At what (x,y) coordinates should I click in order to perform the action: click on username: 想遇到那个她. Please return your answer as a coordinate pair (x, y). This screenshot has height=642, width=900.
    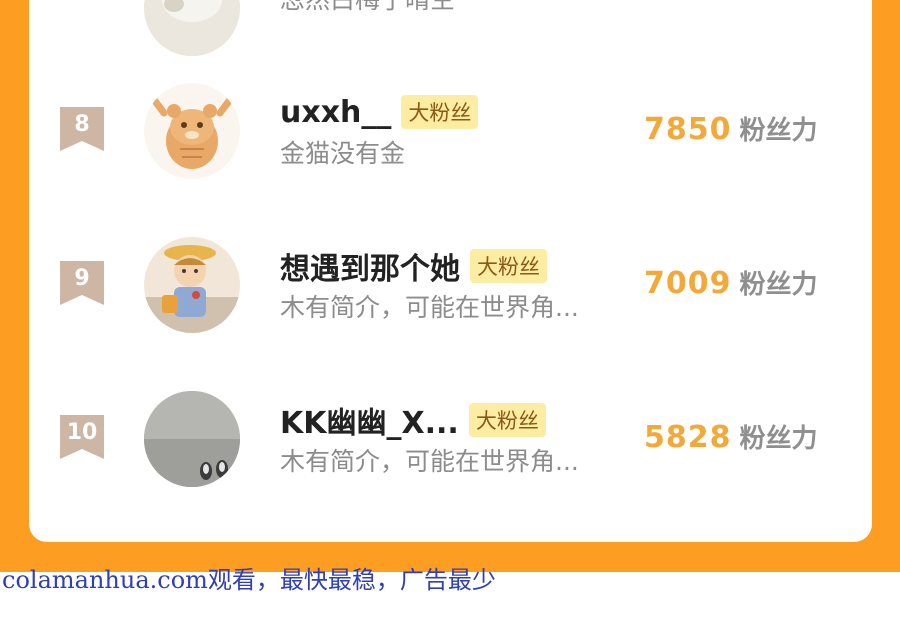
    Looking at the image, I should click on (370, 266).